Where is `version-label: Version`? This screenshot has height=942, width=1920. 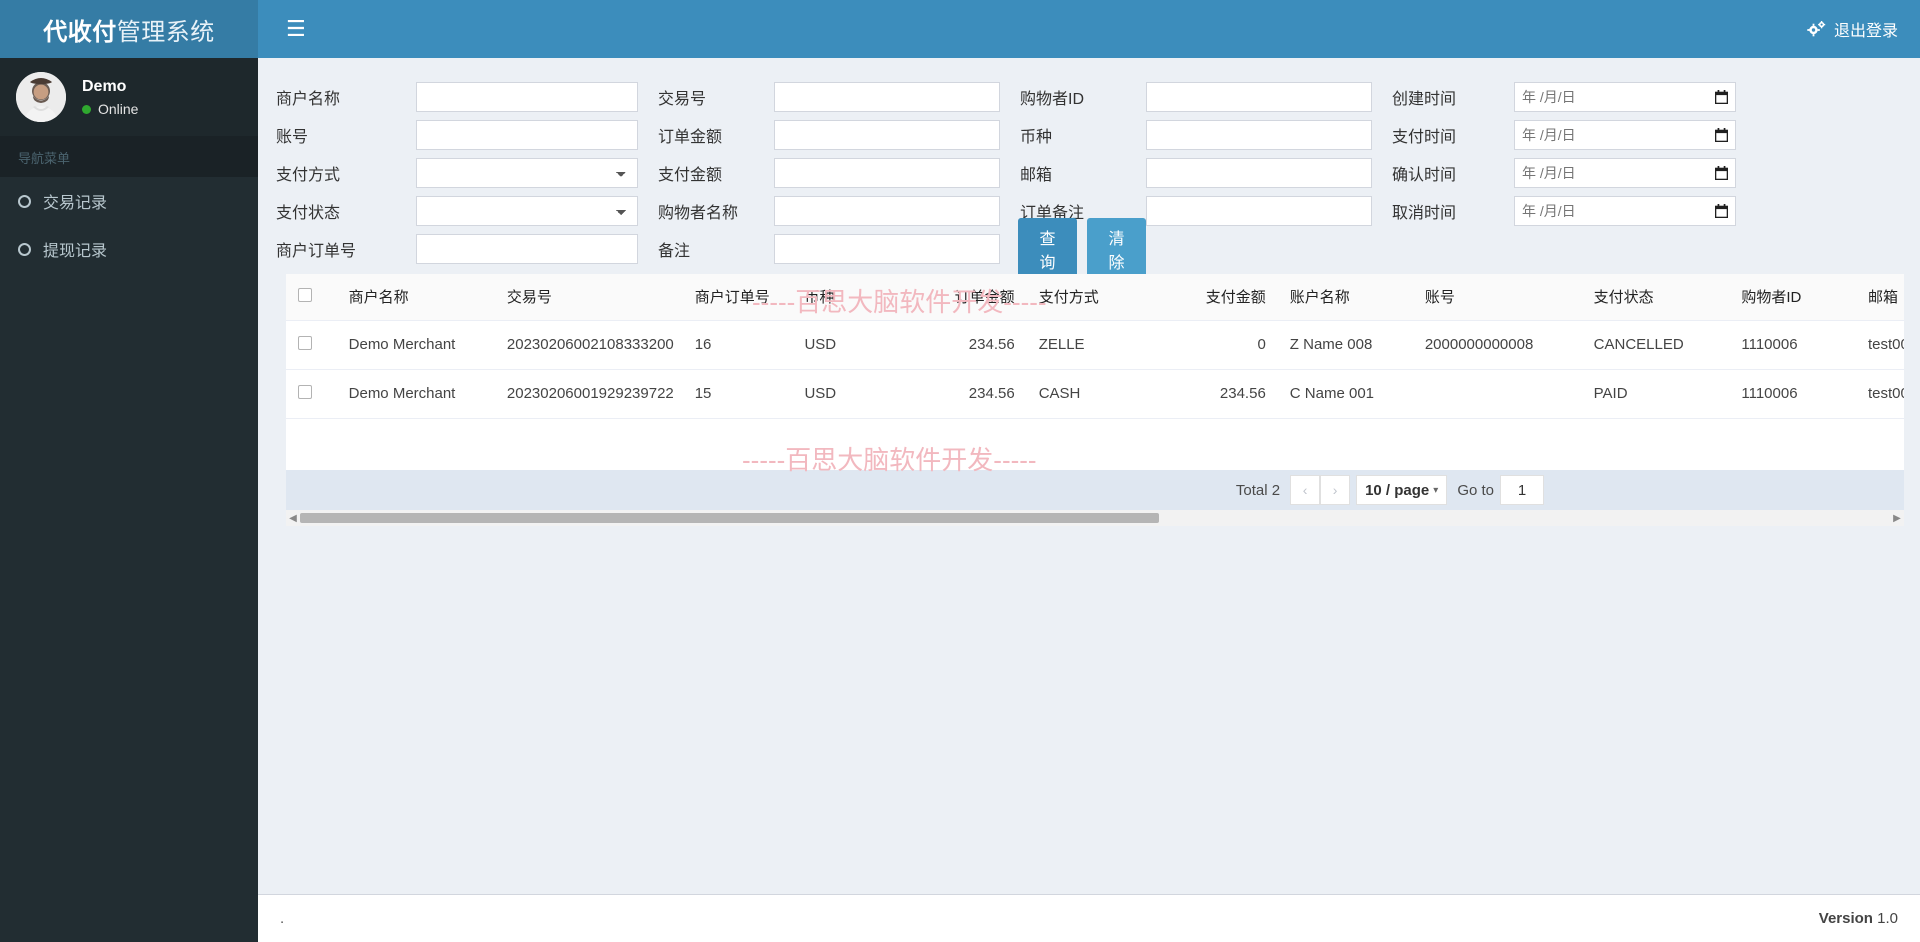
version-label: Version is located at coordinates (1845, 918).